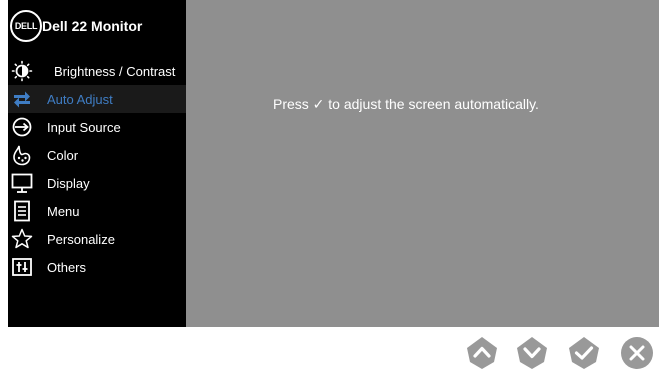 The width and height of the screenshot is (659, 375). Describe the element at coordinates (637, 353) in the screenshot. I see `exit-button` at that location.